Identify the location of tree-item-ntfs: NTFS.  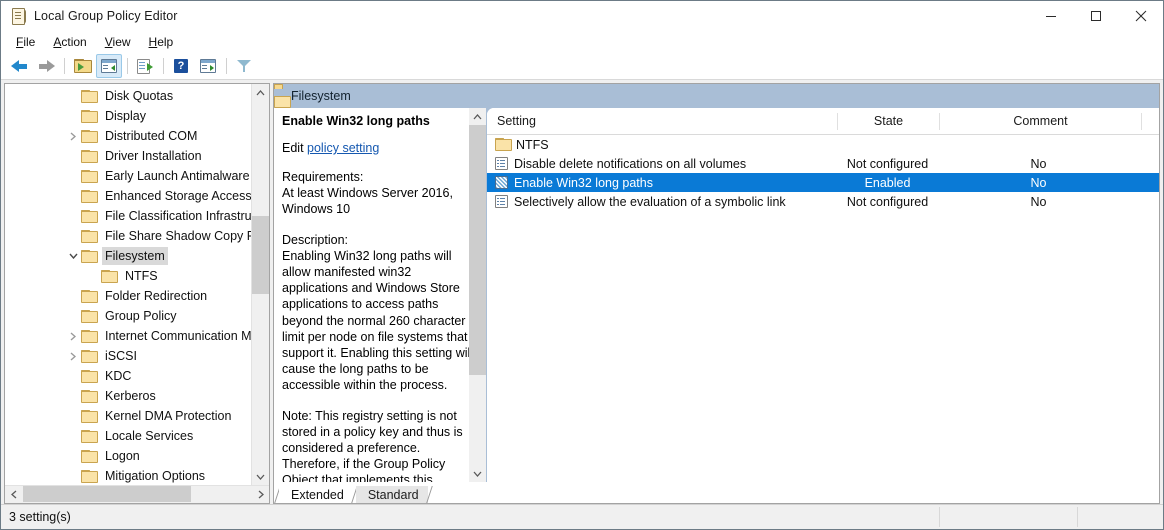
(128, 276).